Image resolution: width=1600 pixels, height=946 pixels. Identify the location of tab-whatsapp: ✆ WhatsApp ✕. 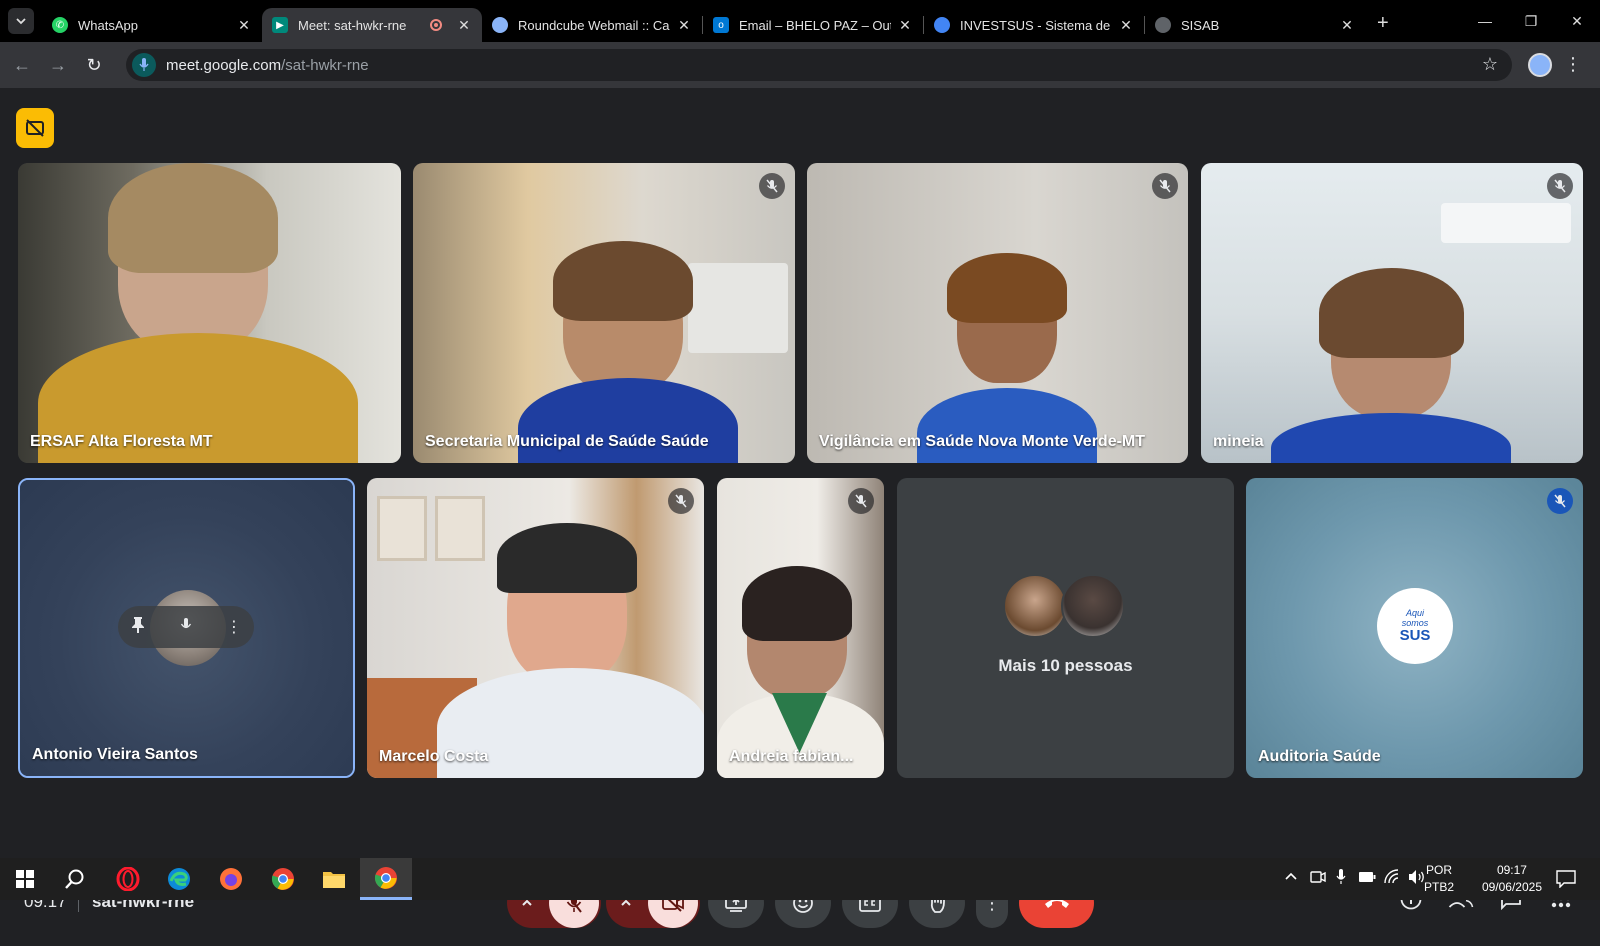
(152, 25).